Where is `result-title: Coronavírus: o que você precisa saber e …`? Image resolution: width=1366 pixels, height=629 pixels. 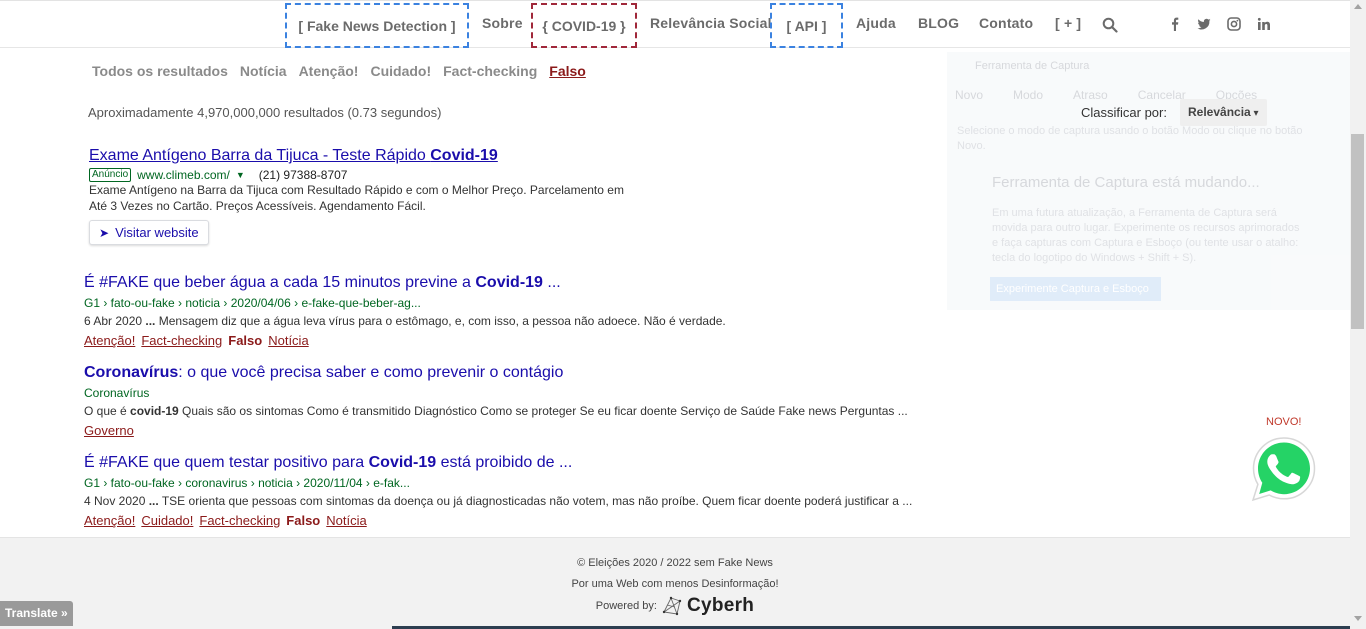
result-title: Coronavírus: o que você precisa saber e … is located at coordinates (539, 373).